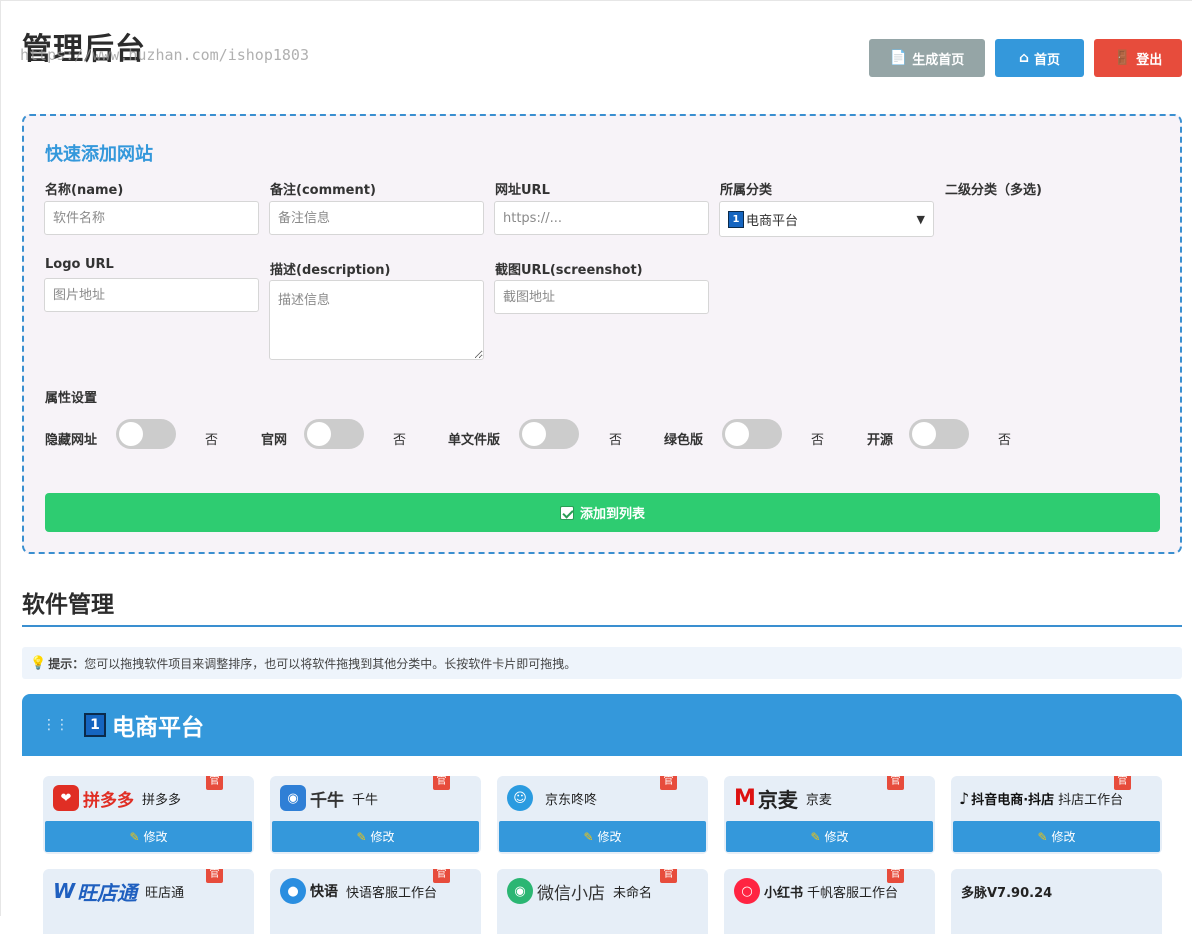  What do you see at coordinates (38, 663) in the screenshot?
I see `lightbulb-icon: 💡` at bounding box center [38, 663].